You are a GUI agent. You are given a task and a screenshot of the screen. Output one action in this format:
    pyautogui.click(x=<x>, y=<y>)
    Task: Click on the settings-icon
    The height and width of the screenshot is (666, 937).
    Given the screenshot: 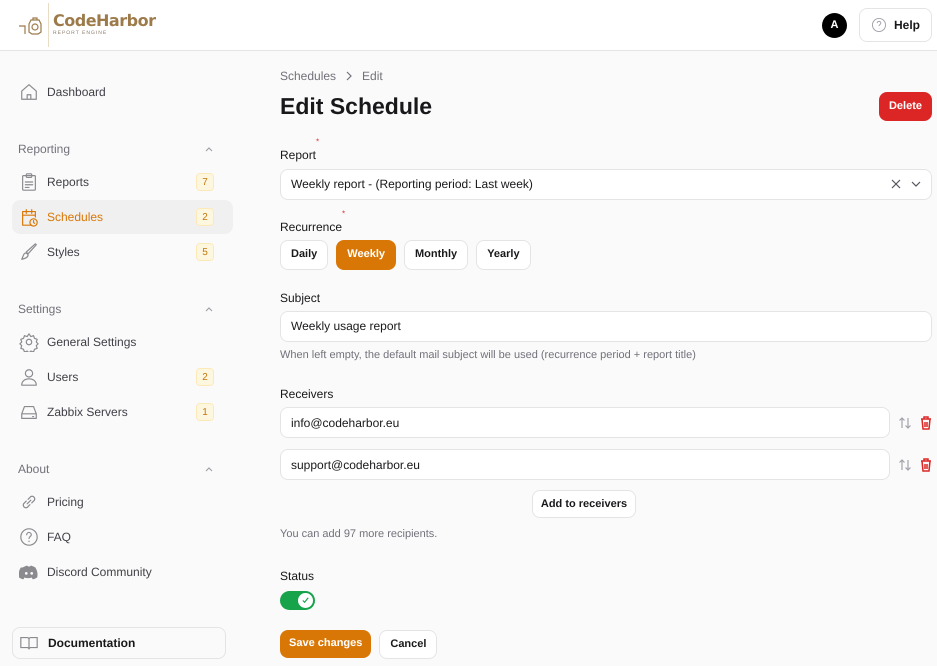 What is the action you would take?
    pyautogui.click(x=29, y=342)
    